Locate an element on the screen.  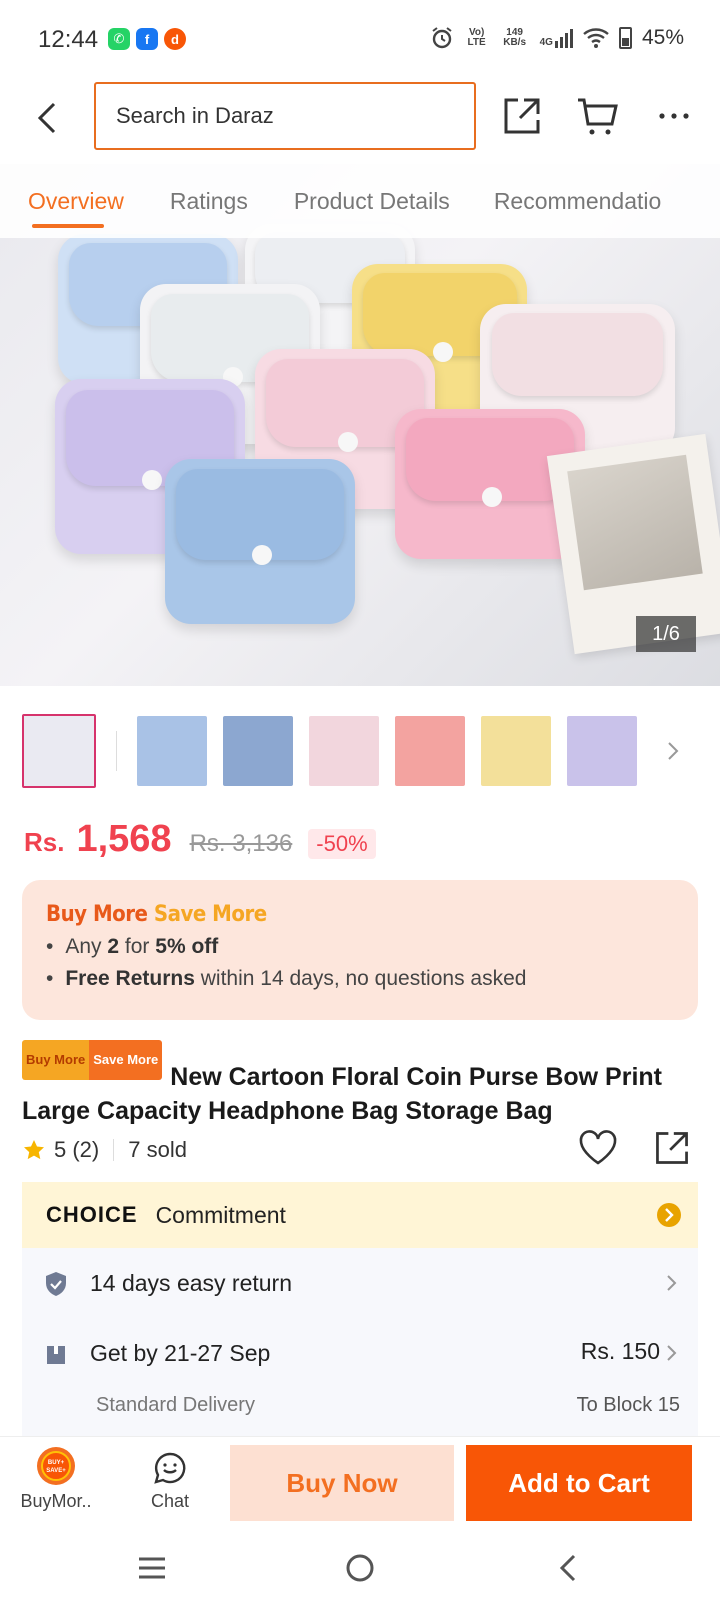
promo-qty: 2 is located at coordinates (113, 946).